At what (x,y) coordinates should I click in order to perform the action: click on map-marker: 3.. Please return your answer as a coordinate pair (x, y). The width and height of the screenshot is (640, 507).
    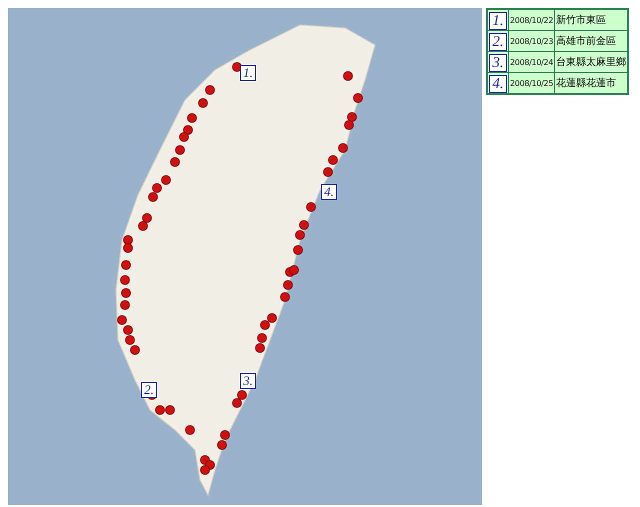
    Looking at the image, I should click on (248, 381).